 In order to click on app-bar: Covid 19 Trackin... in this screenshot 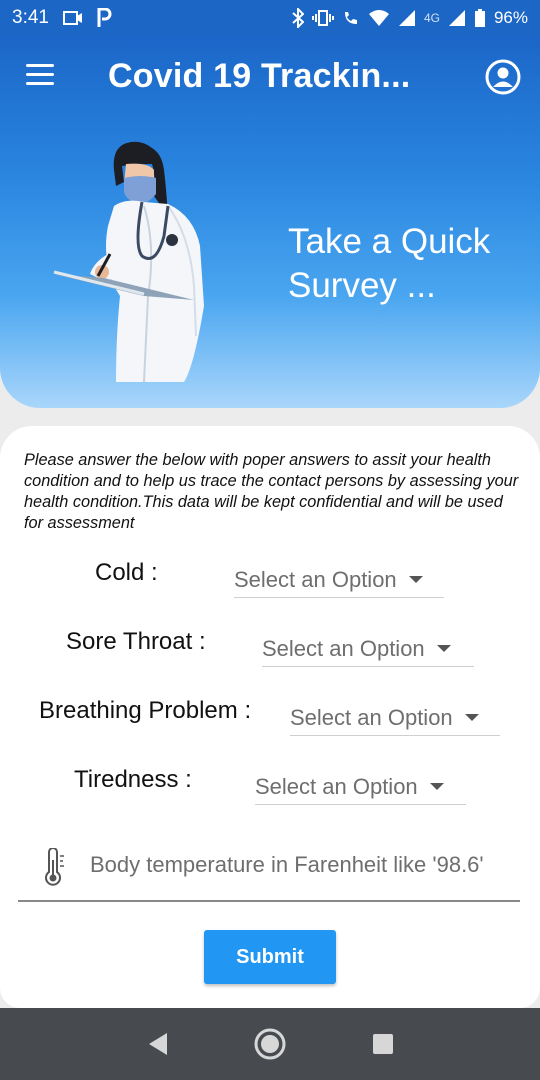, I will do `click(270, 78)`.